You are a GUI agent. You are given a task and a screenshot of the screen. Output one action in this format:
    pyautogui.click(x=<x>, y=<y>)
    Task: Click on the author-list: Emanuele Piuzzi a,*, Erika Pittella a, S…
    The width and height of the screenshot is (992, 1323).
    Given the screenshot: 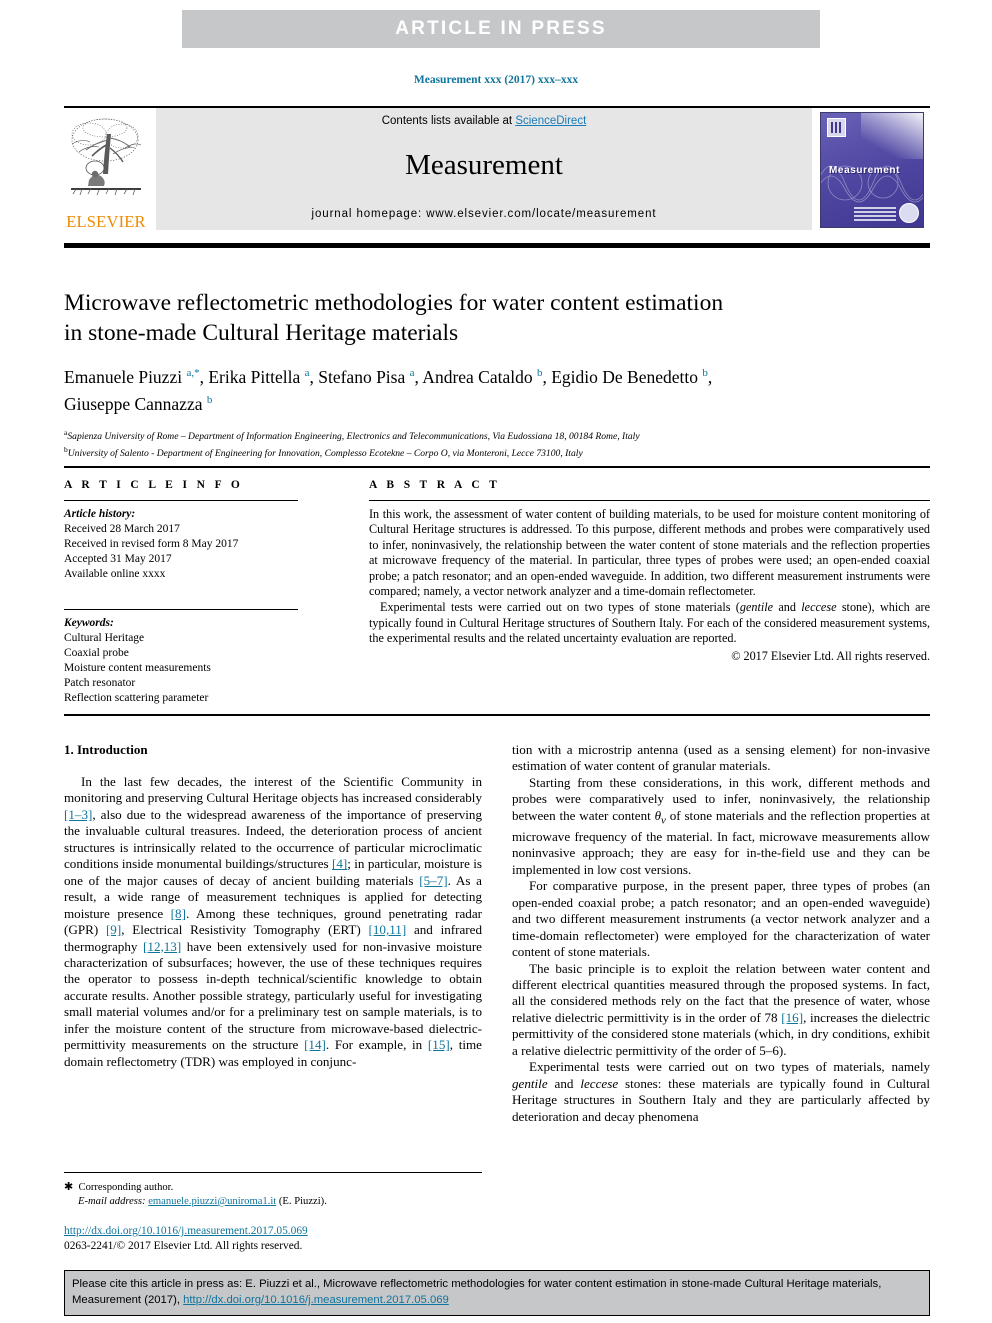 What is the action you would take?
    pyautogui.click(x=499, y=389)
    